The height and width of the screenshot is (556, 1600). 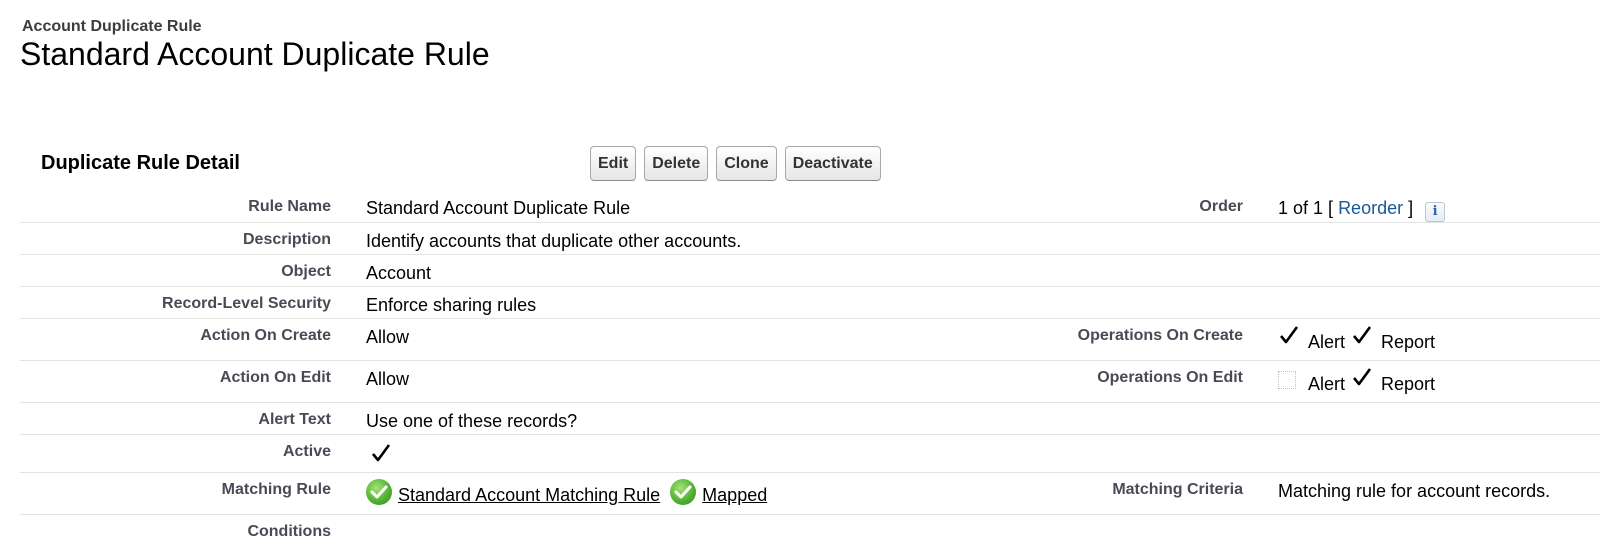 What do you see at coordinates (1160, 335) in the screenshot?
I see `operations-on-create-label: Operations On Create` at bounding box center [1160, 335].